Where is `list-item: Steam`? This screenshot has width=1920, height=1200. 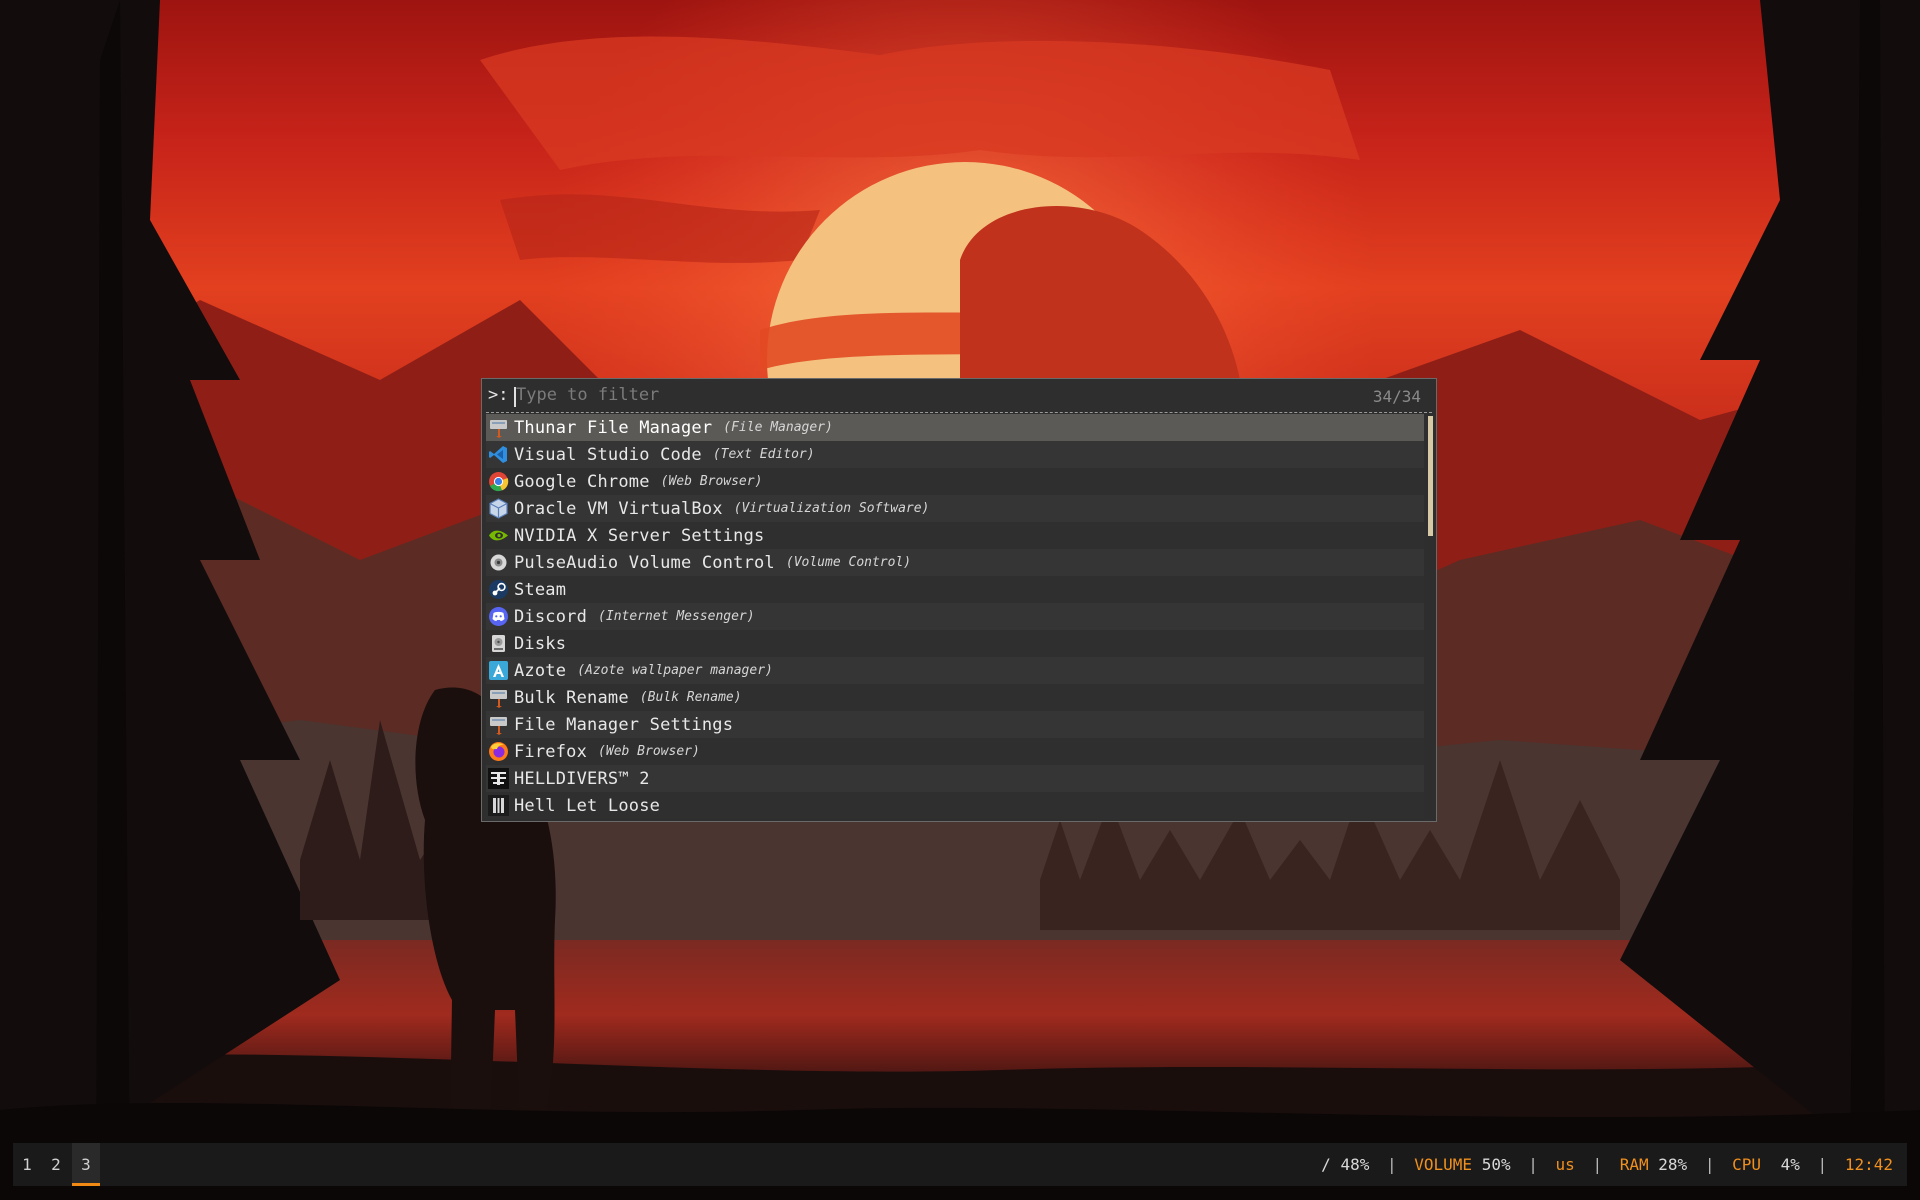 list-item: Steam is located at coordinates (955, 589).